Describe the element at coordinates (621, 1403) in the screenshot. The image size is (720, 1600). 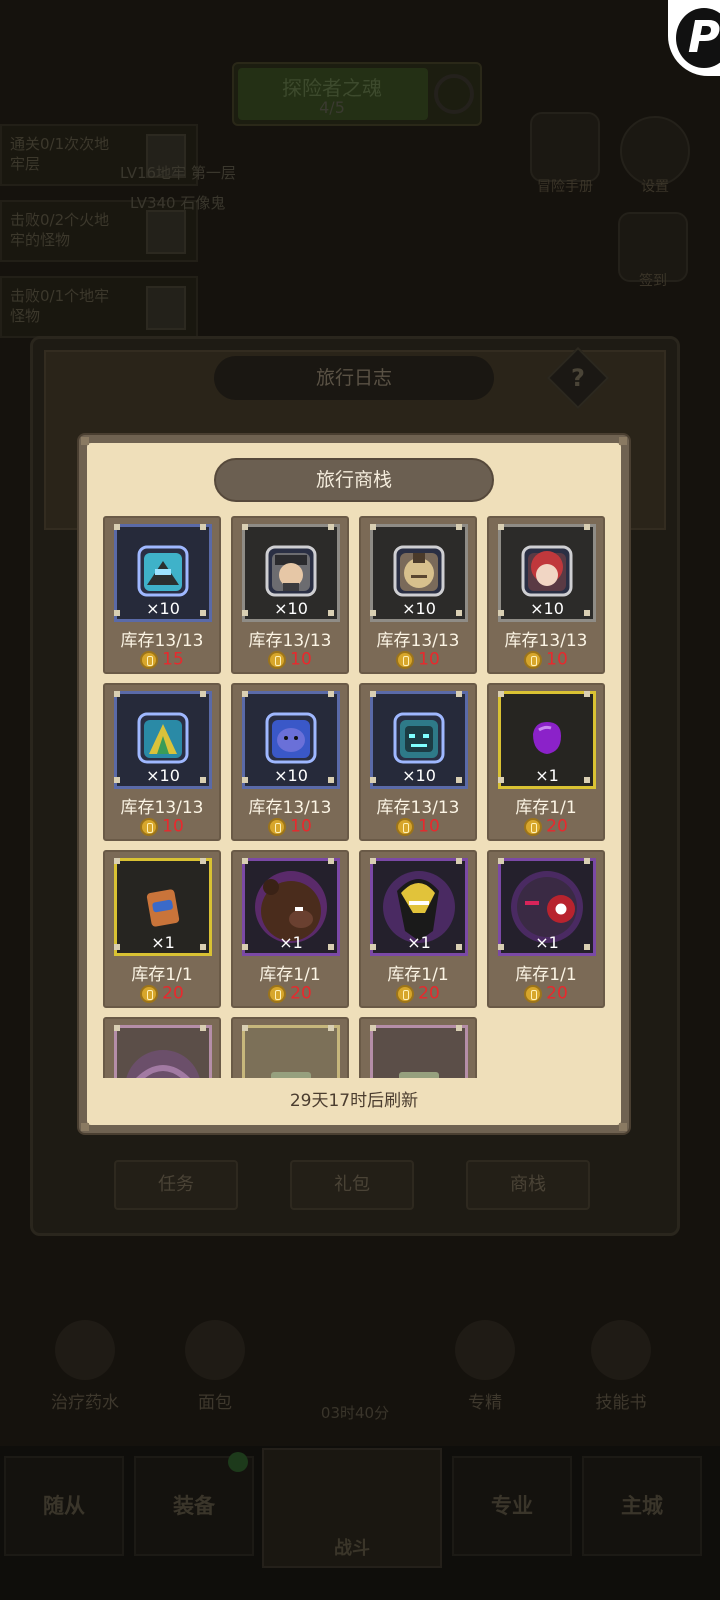
I see `bg-item-label: 技能书` at that location.